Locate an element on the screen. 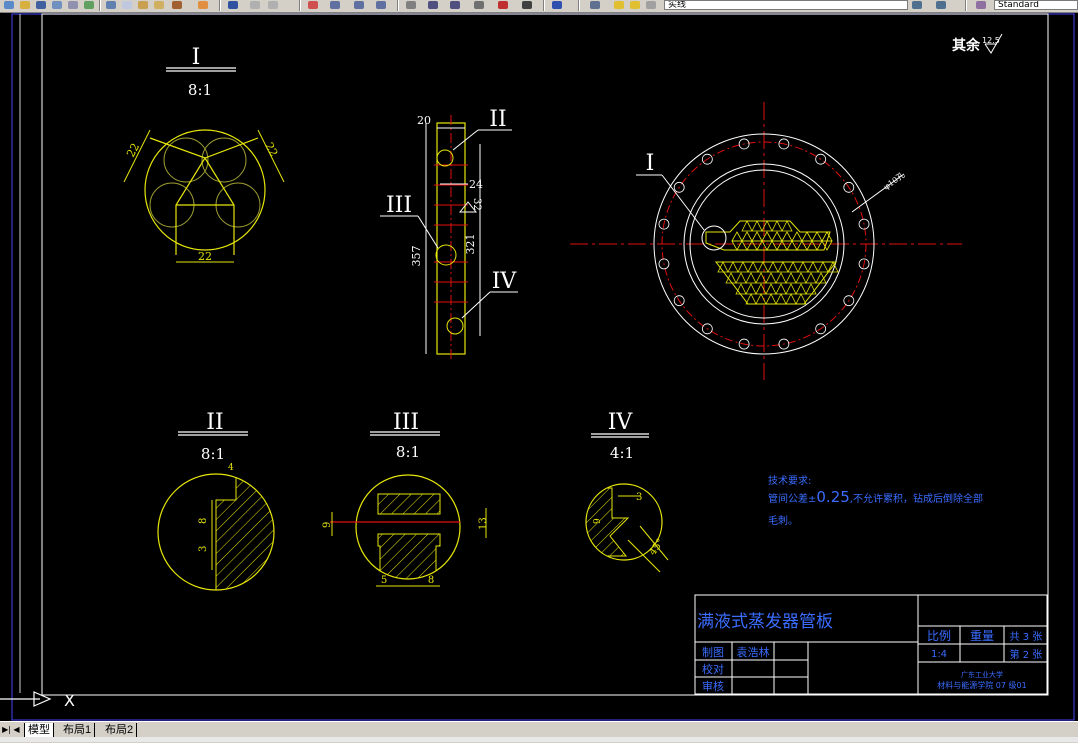 The image size is (1078, 743). detail-III-scale: 8:1 is located at coordinates (408, 452).